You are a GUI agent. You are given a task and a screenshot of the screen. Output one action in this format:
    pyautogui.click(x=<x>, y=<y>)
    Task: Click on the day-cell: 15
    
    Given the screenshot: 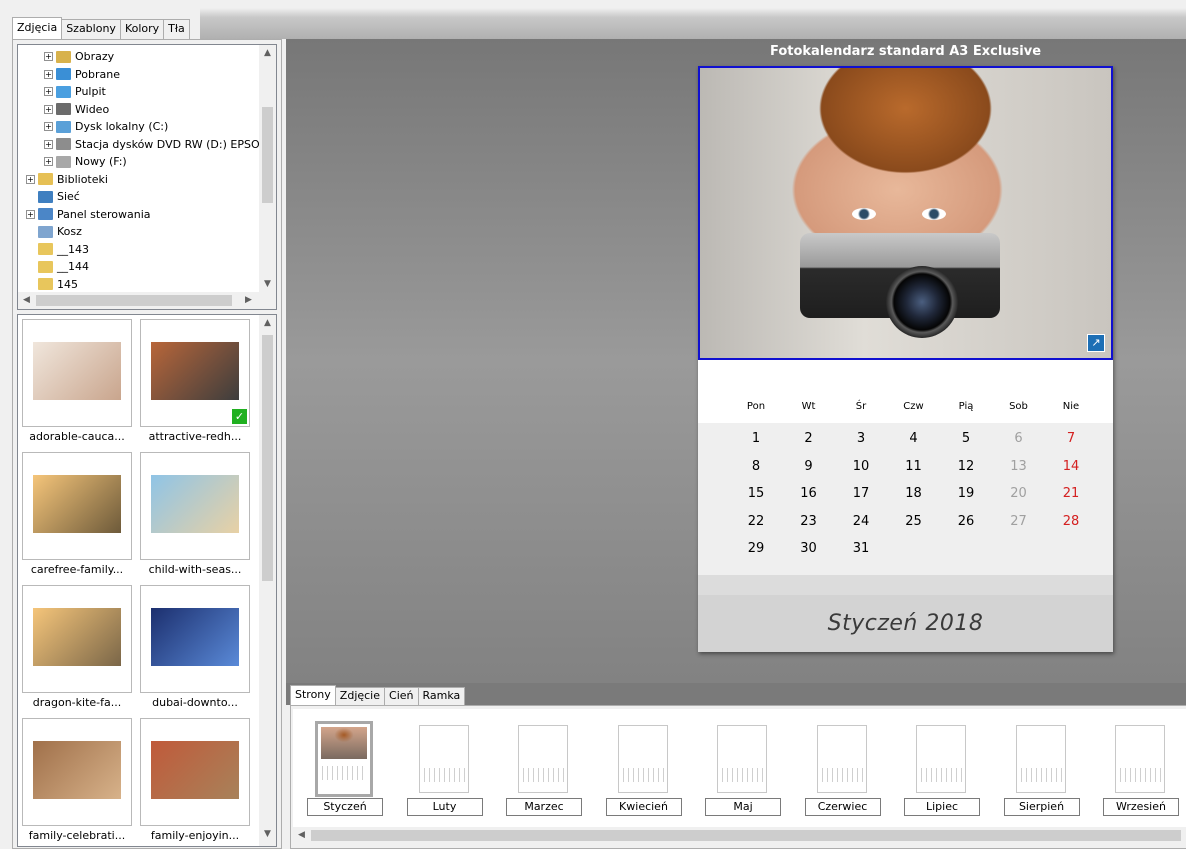 What is the action you would take?
    pyautogui.click(x=756, y=493)
    